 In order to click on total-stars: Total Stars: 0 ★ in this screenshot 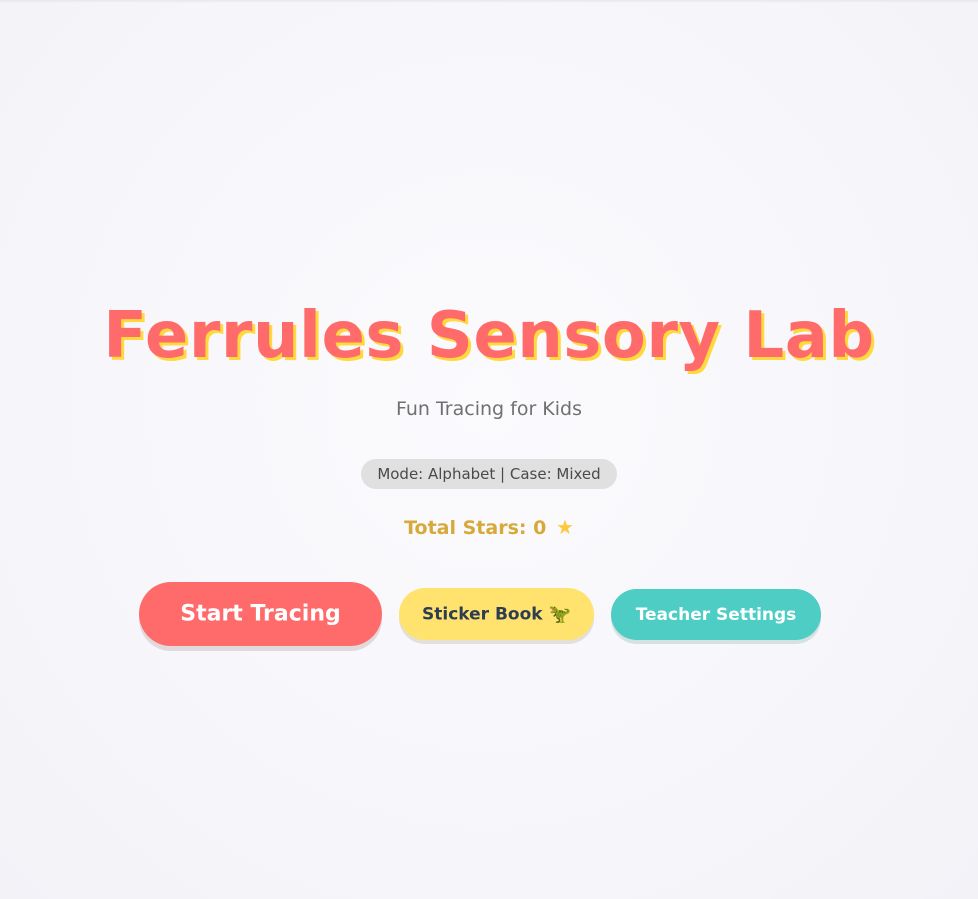, I will do `click(489, 527)`.